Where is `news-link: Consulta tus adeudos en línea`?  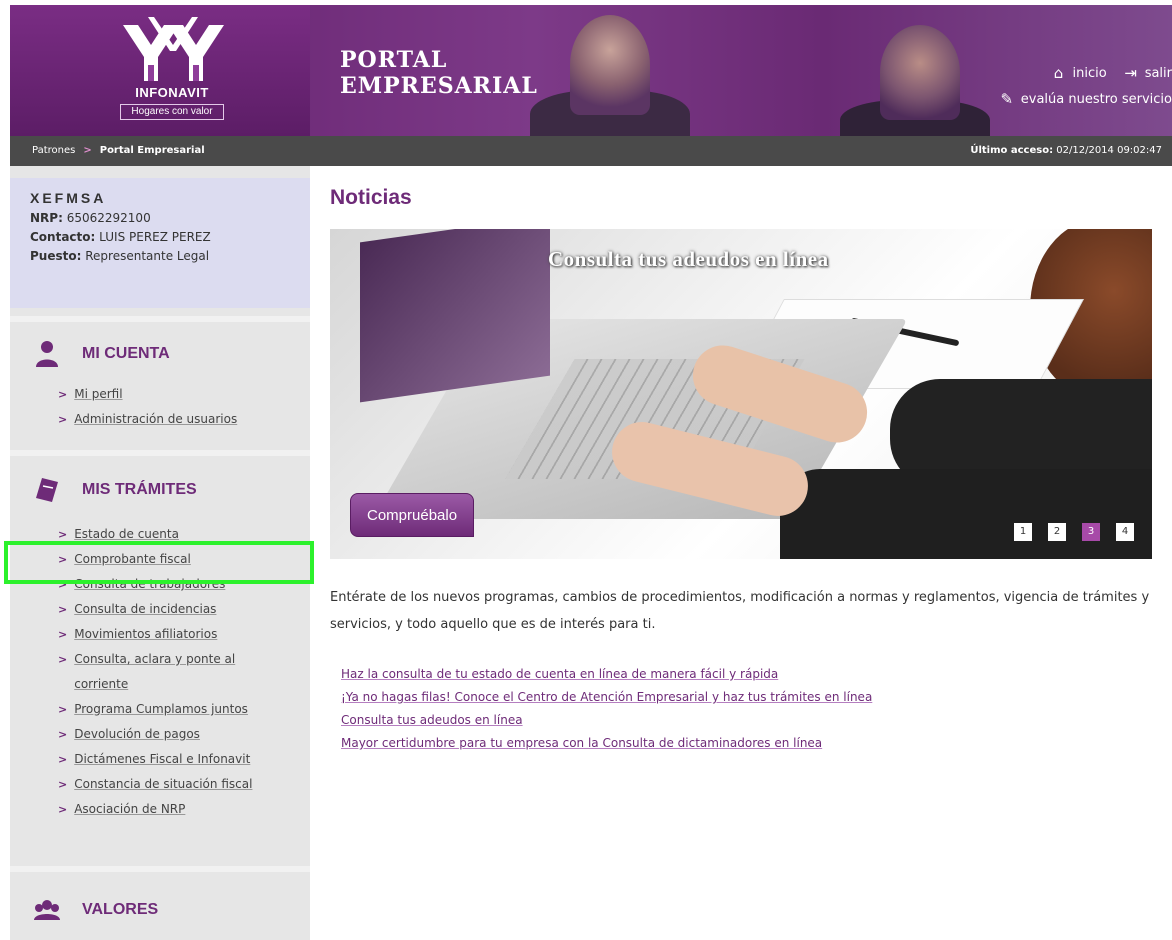
news-link: Consulta tus adeudos en línea is located at coordinates (606, 720).